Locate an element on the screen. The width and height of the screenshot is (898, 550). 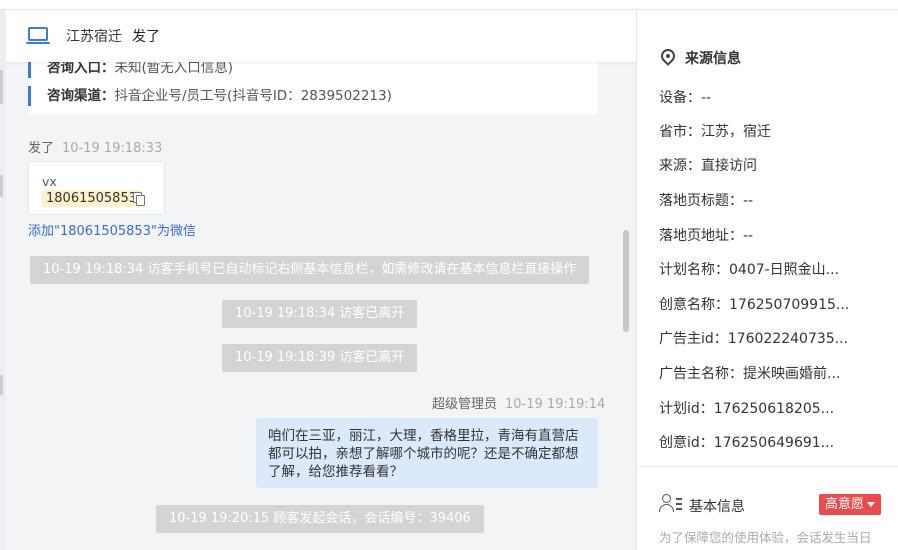
consult-channel-value: 抖音企业号/员工号(抖音号ID：2839502213) is located at coordinates (253, 96).